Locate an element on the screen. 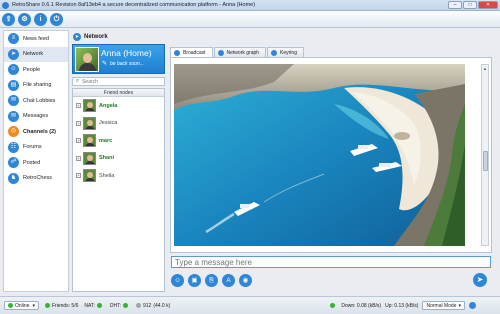  sidebar-item-label: Channels (2) is located at coordinates (40, 131).